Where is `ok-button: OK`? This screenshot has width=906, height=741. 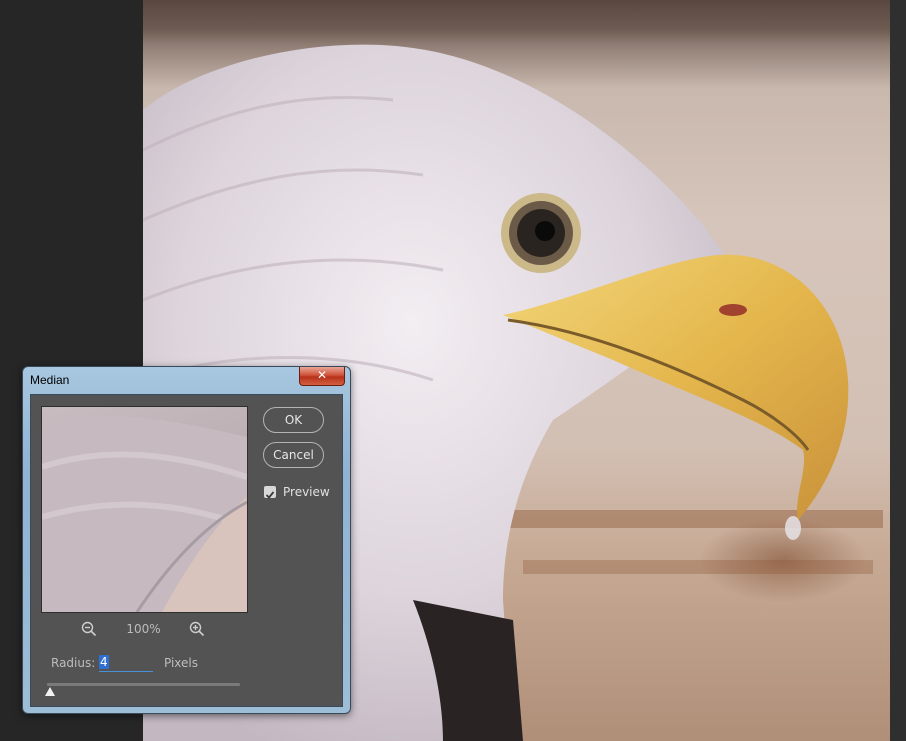 ok-button: OK is located at coordinates (293, 420).